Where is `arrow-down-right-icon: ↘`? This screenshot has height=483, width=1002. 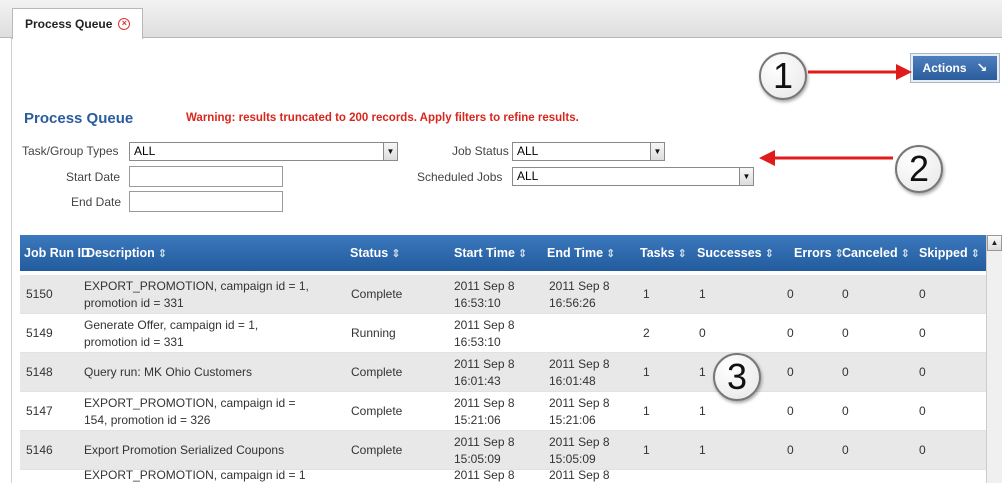
arrow-down-right-icon: ↘ is located at coordinates (982, 67).